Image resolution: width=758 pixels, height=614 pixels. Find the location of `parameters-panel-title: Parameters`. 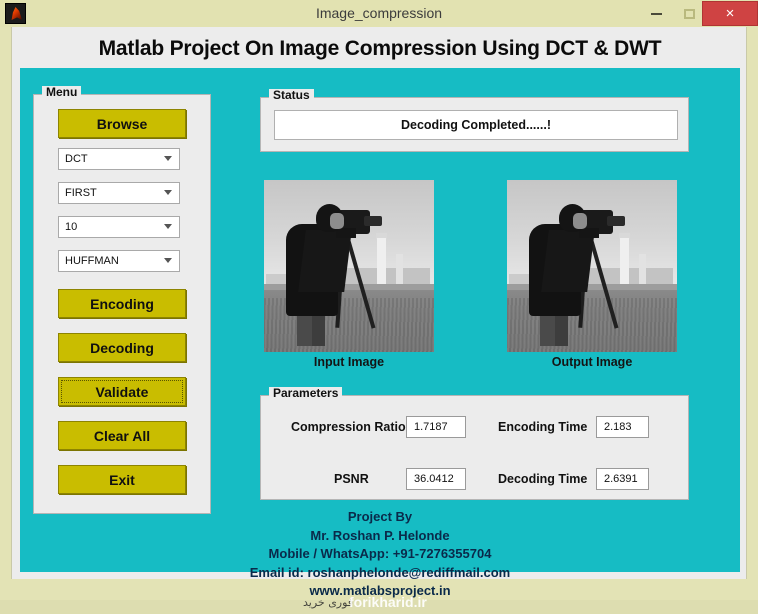

parameters-panel-title: Parameters is located at coordinates (306, 393).